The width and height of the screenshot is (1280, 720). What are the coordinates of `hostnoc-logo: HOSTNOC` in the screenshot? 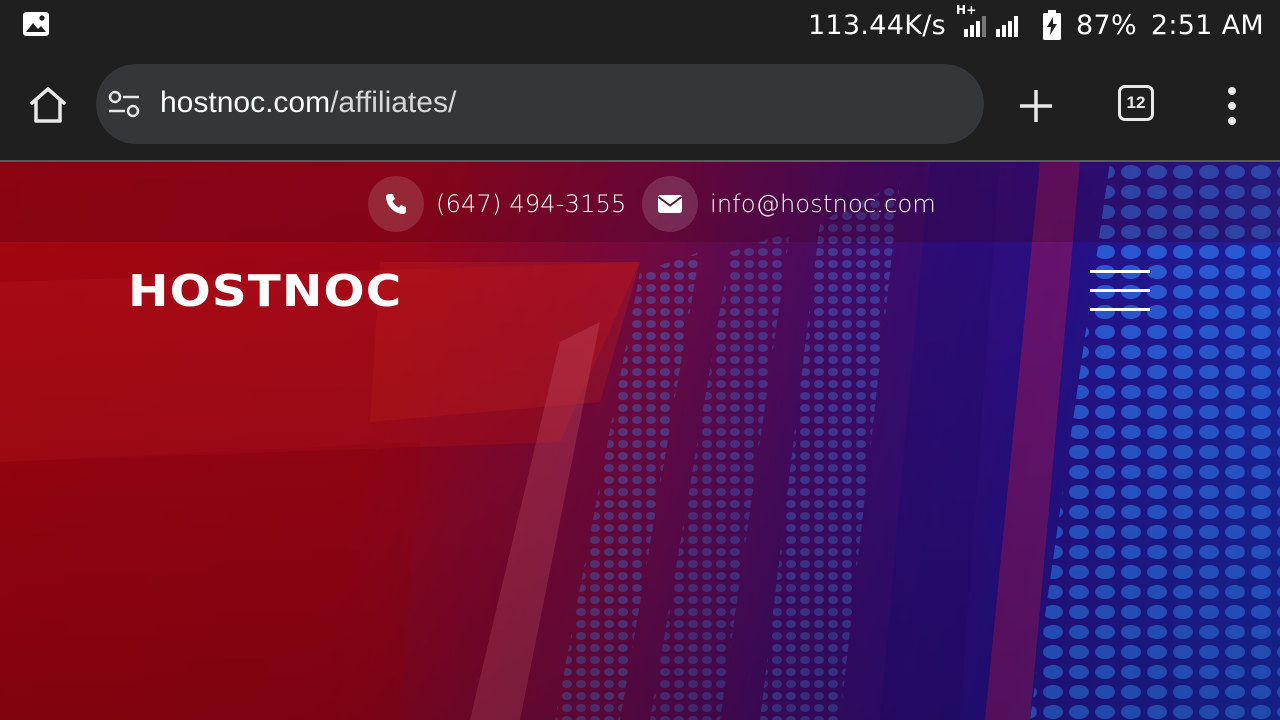 It's located at (265, 292).